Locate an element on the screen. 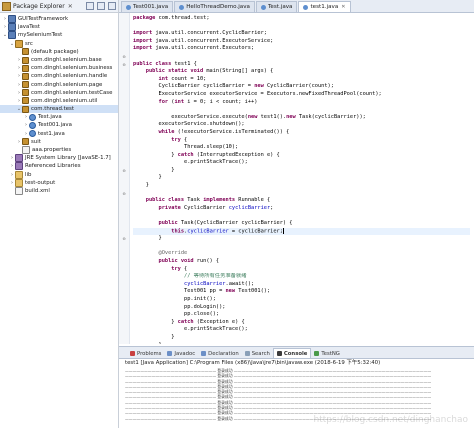 Image resolution: width=474 pixels, height=428 pixels. editor-tab: test1.java ✕ is located at coordinates (324, 6).